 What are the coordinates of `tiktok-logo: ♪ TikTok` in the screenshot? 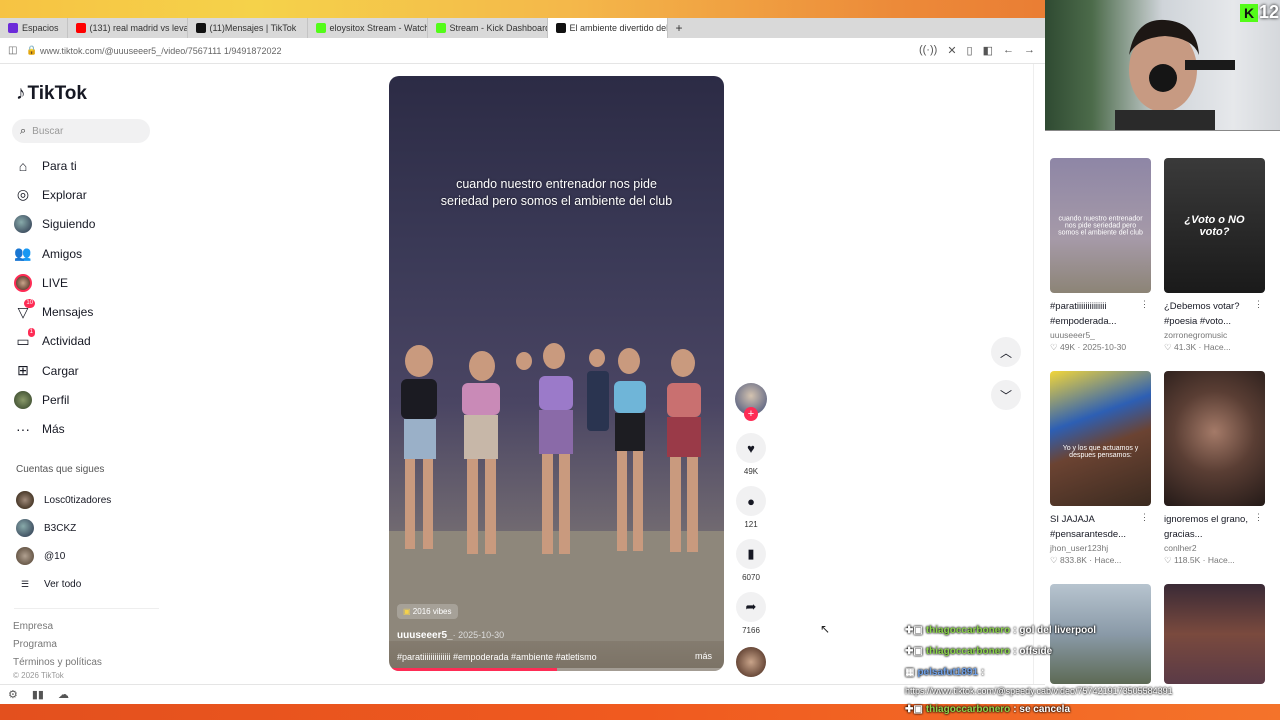 It's located at (51, 94).